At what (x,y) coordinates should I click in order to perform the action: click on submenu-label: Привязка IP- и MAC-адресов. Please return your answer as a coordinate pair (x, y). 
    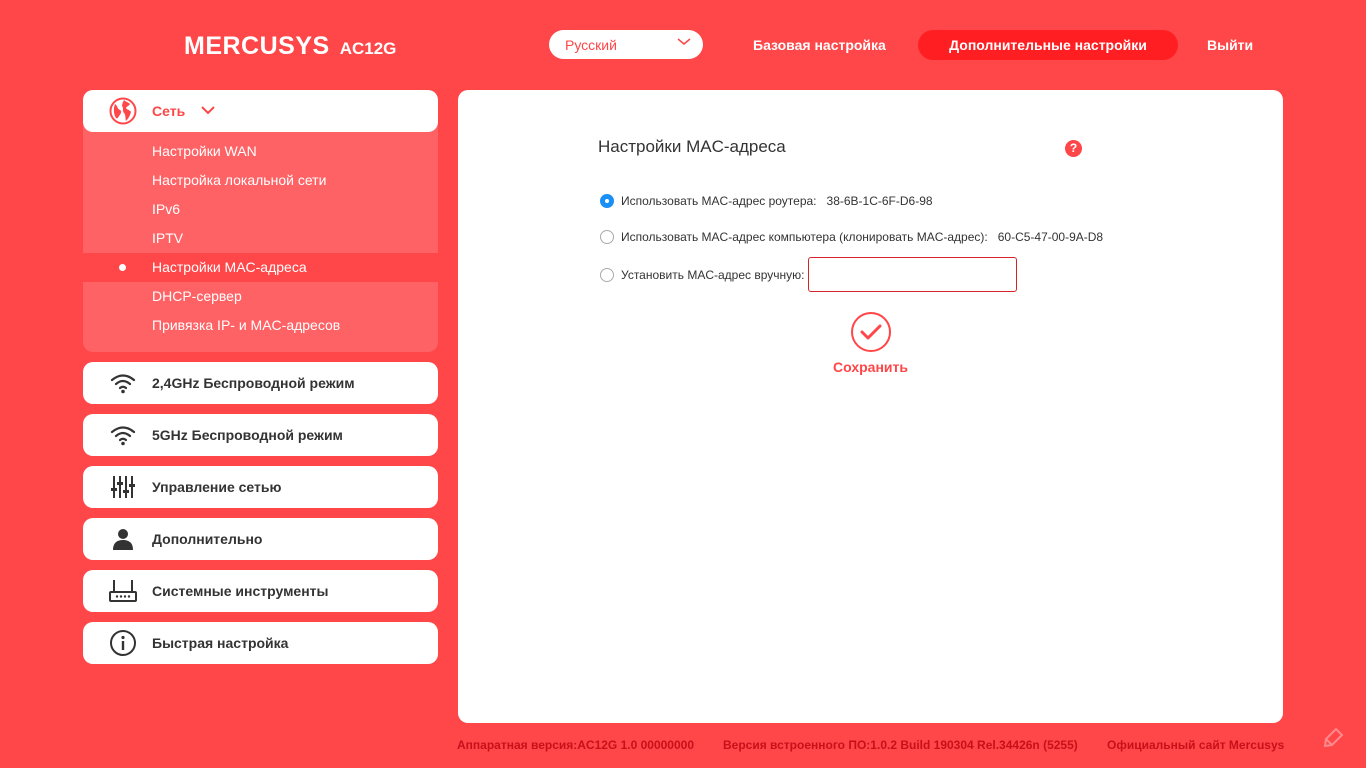
    Looking at the image, I should click on (246, 325).